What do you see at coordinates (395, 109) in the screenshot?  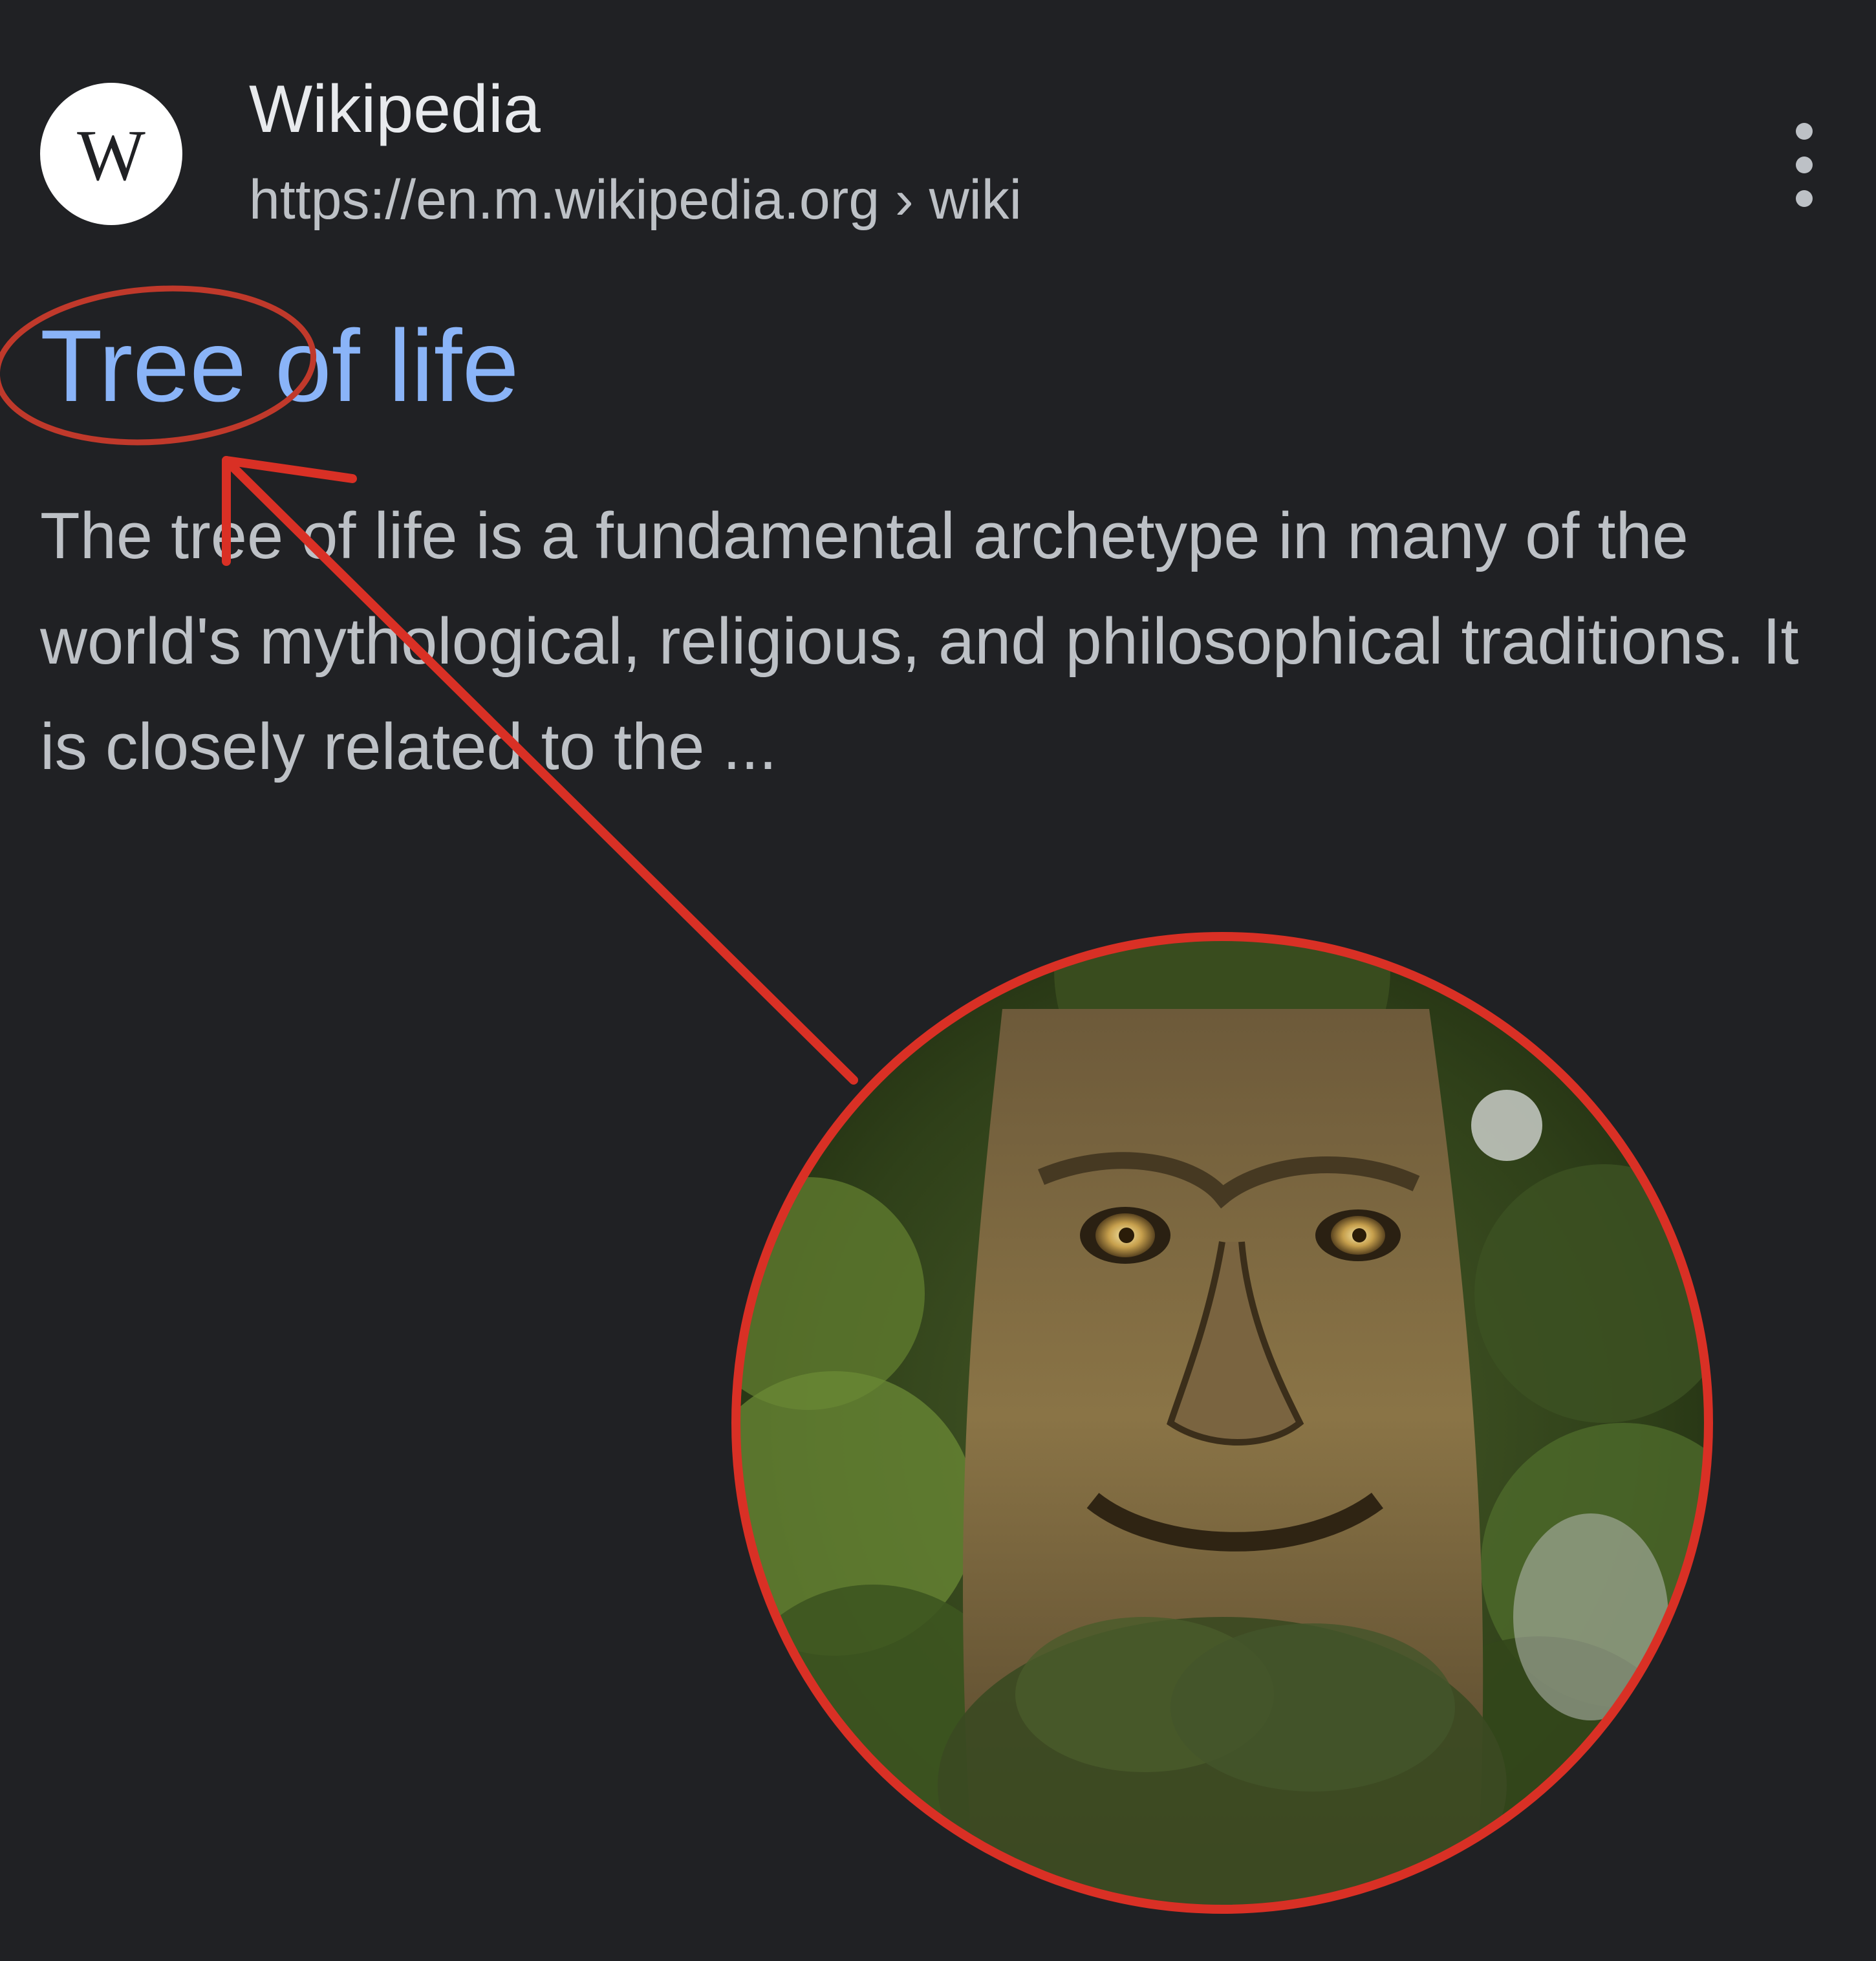 I see `site-name: Wikipedia` at bounding box center [395, 109].